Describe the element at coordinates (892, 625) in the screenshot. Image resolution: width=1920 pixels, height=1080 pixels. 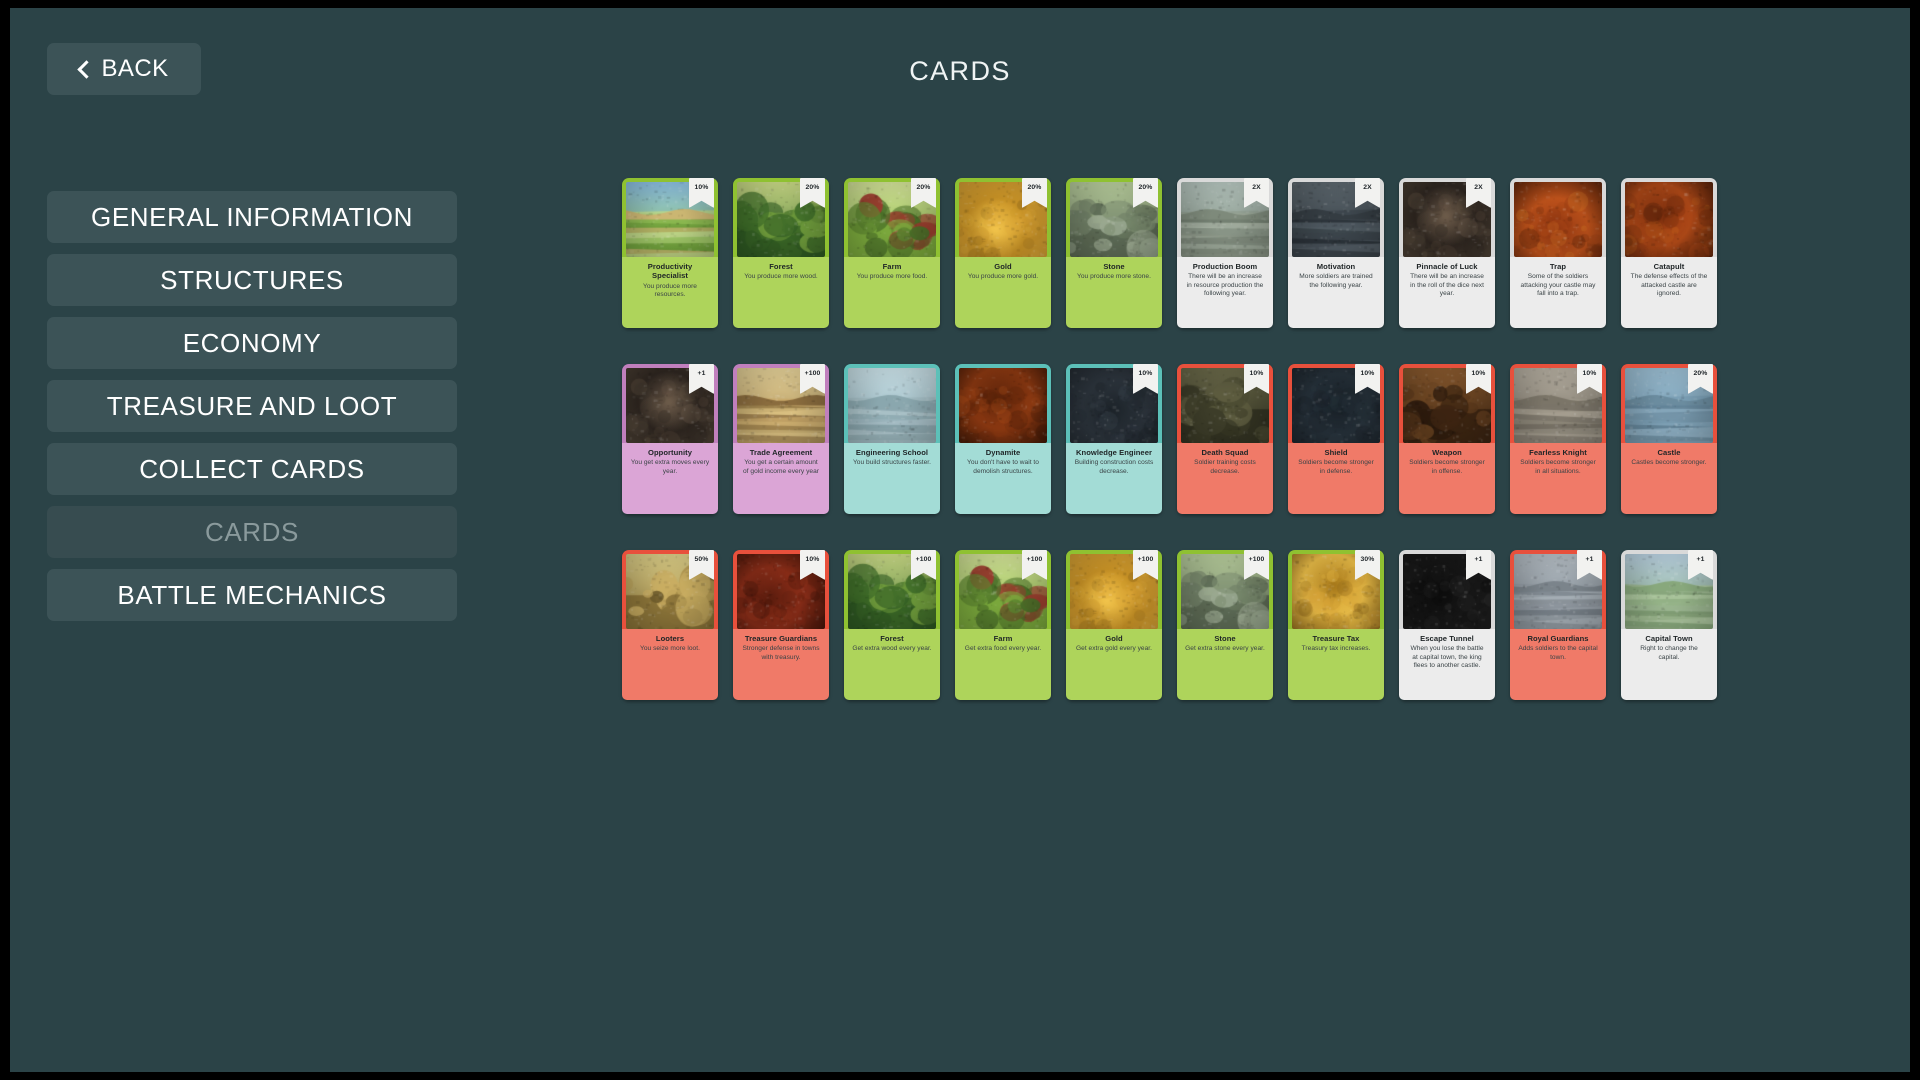
I see `card-forest: +100 Forest Get extra wood every year.` at that location.